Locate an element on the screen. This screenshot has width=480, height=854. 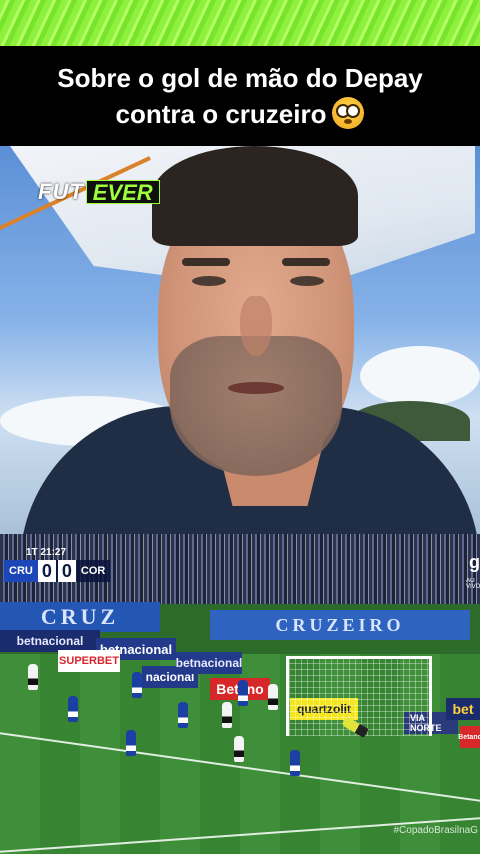
home-team: CRU is located at coordinates (21, 571).